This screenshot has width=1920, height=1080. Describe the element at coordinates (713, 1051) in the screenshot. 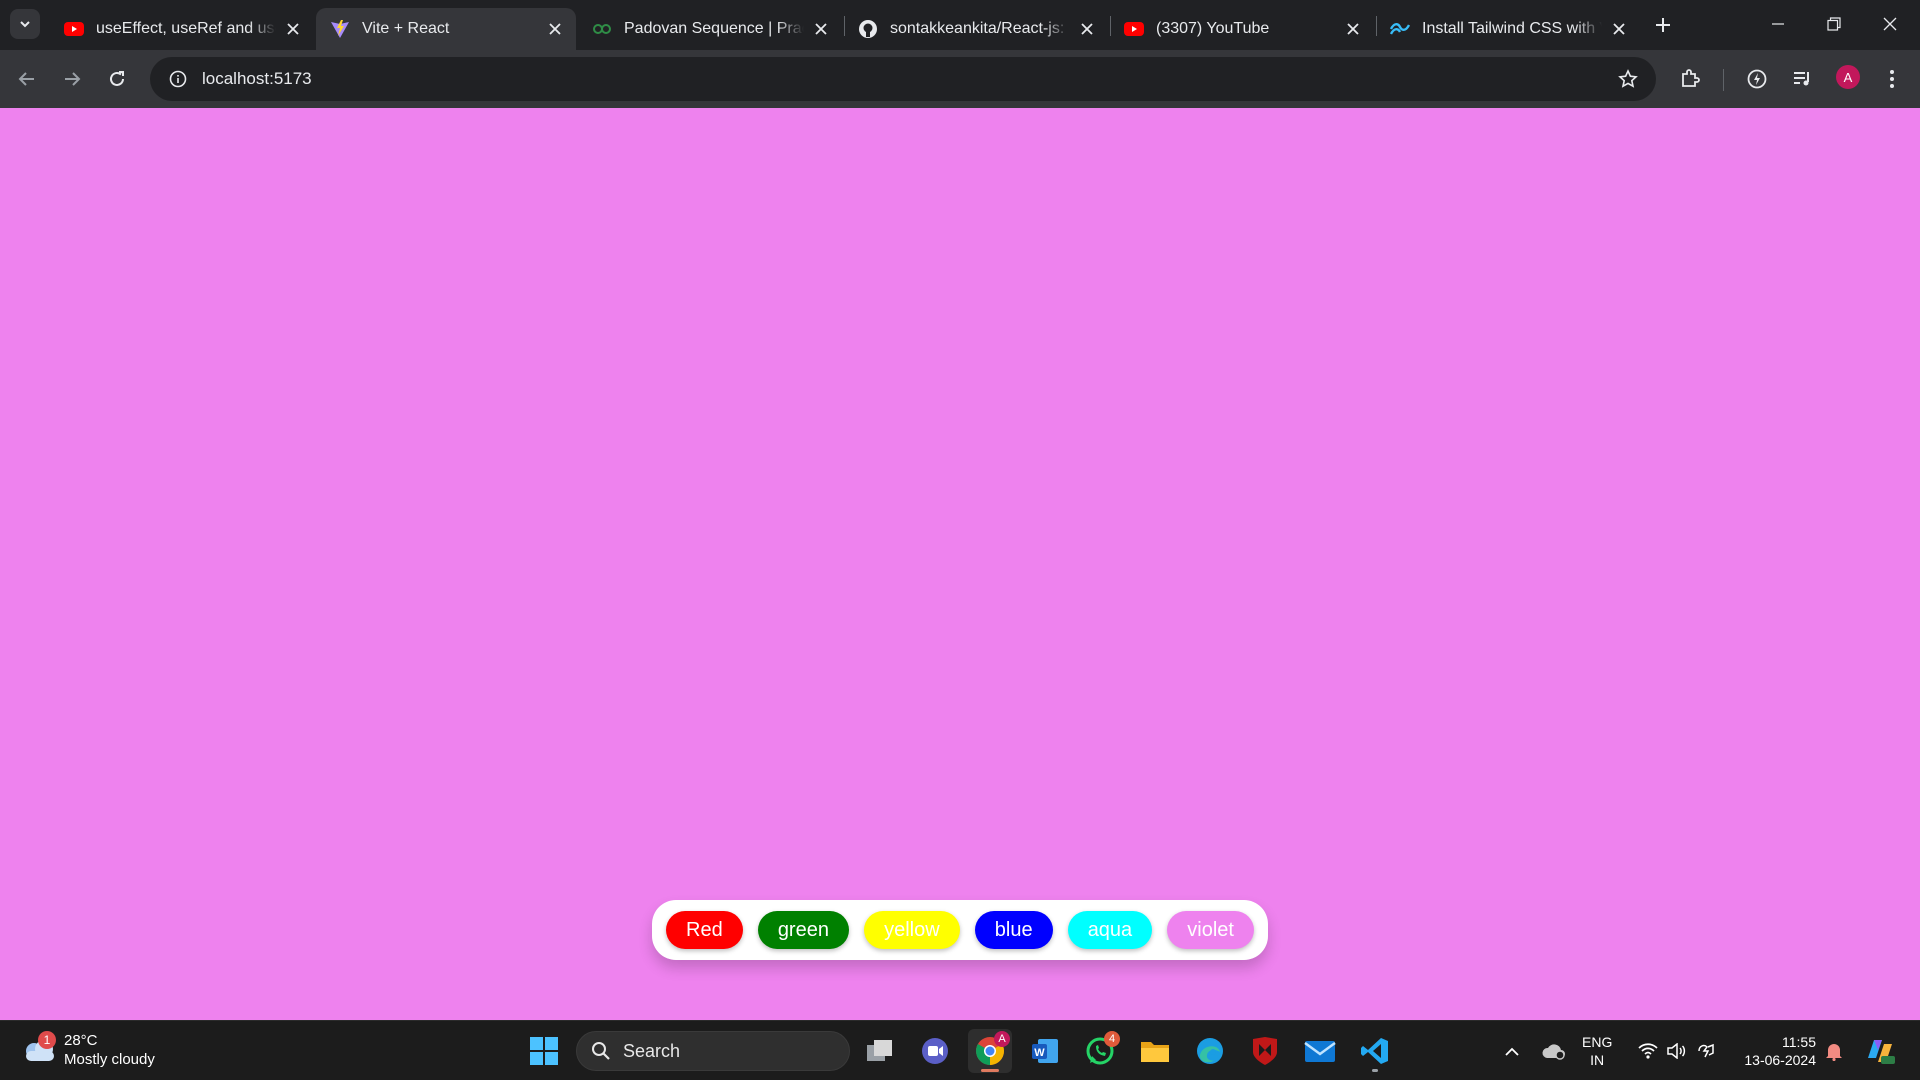

I see `taskbar-search: Search` at that location.